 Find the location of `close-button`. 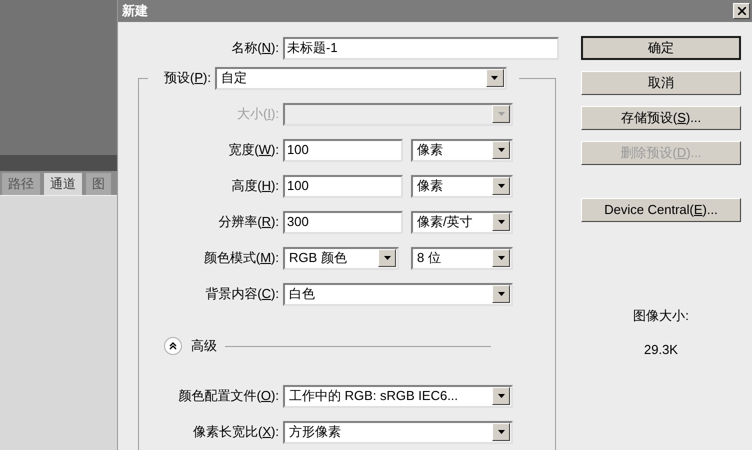

close-button is located at coordinates (741, 11).